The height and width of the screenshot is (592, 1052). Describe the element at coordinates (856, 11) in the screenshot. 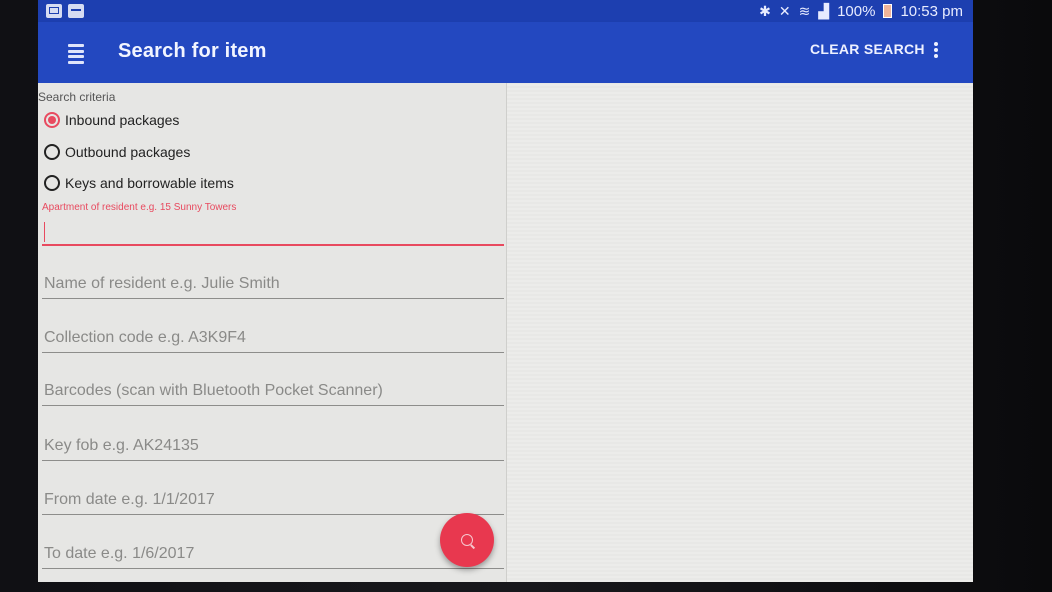

I see `battery-level: 100%` at that location.